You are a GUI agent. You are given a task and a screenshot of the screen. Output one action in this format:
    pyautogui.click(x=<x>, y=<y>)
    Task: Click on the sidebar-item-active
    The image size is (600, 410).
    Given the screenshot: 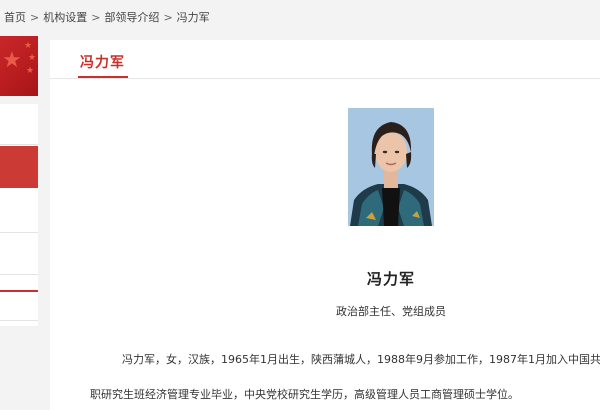 What is the action you would take?
    pyautogui.click(x=19, y=167)
    